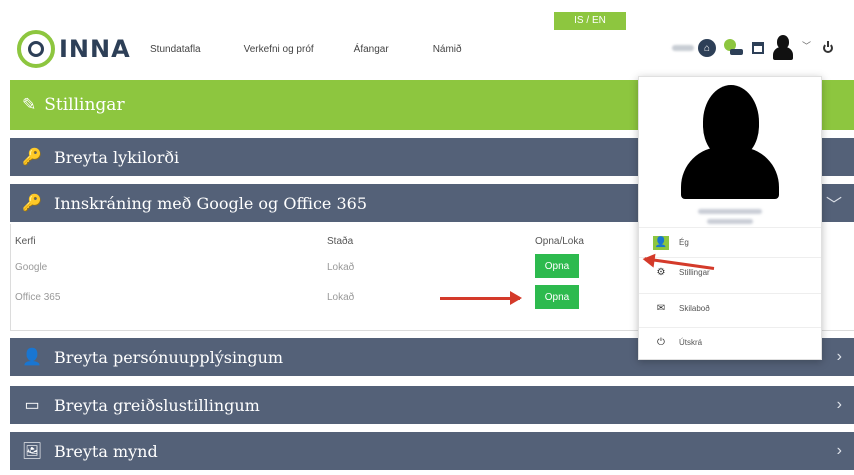 The width and height of the screenshot is (854, 475). I want to click on dropdown-item-eg: 👤 Ég, so click(730, 242).